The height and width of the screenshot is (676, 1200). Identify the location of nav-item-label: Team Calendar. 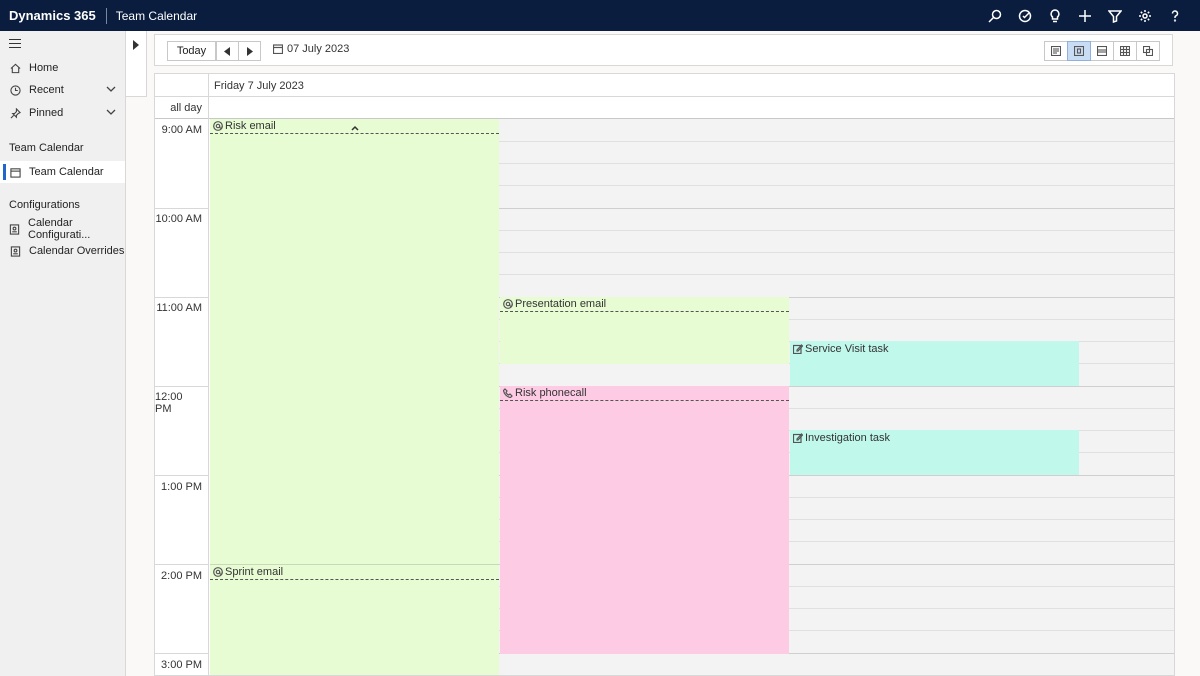
(66, 172).